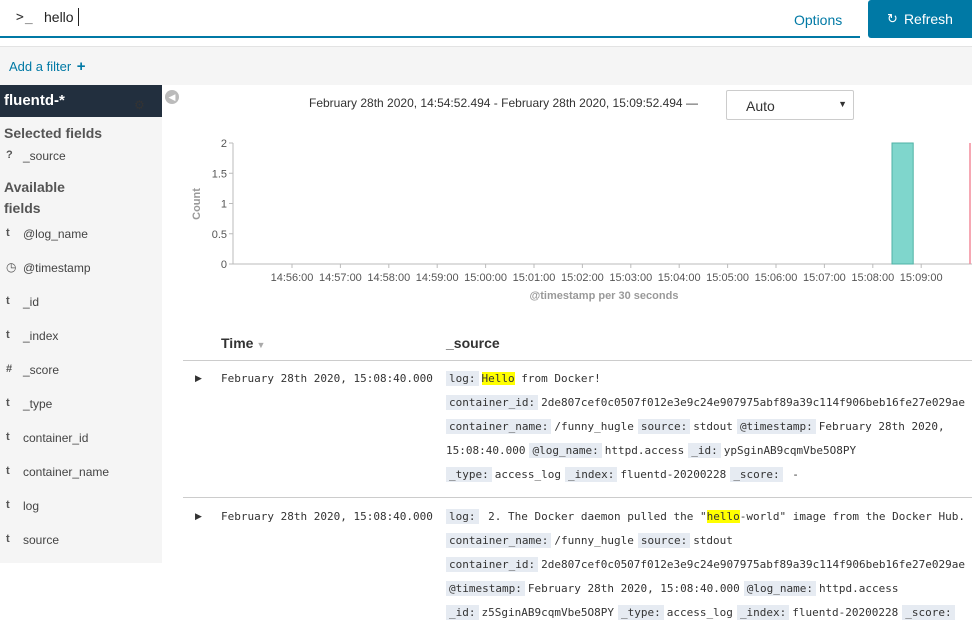 The height and width of the screenshot is (635, 972). What do you see at coordinates (81, 336) in the screenshot?
I see `field-row: t _index` at bounding box center [81, 336].